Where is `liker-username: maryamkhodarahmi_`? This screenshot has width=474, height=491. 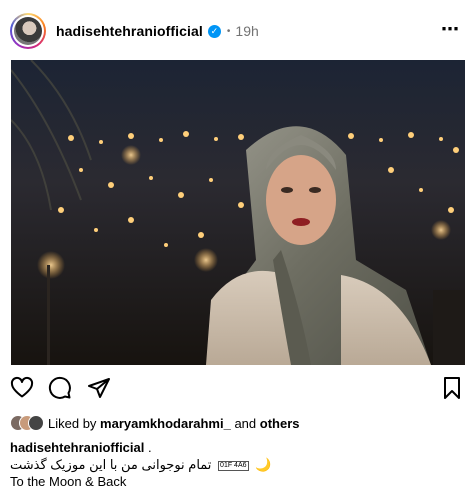
liker-username: maryamkhodarahmi_ is located at coordinates (165, 423).